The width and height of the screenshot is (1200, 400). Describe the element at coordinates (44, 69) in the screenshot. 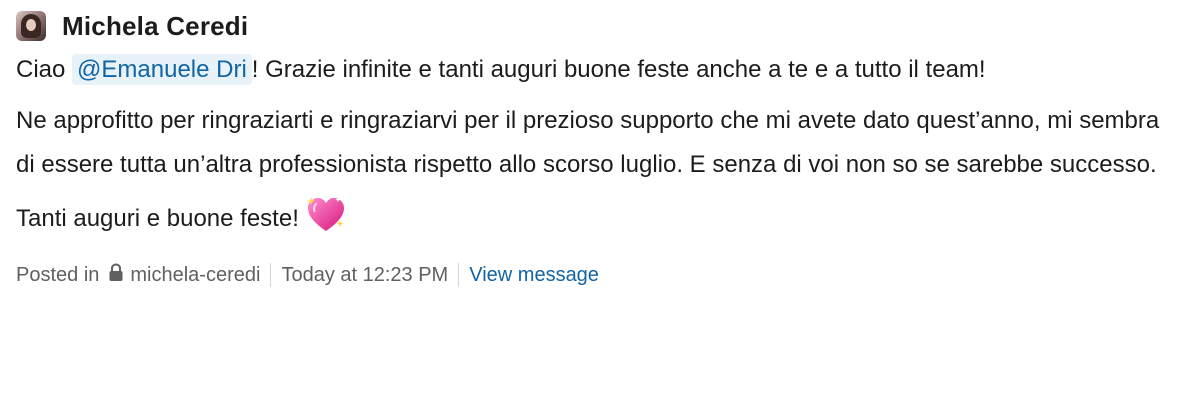

I see `greeting-text: Ciao` at that location.